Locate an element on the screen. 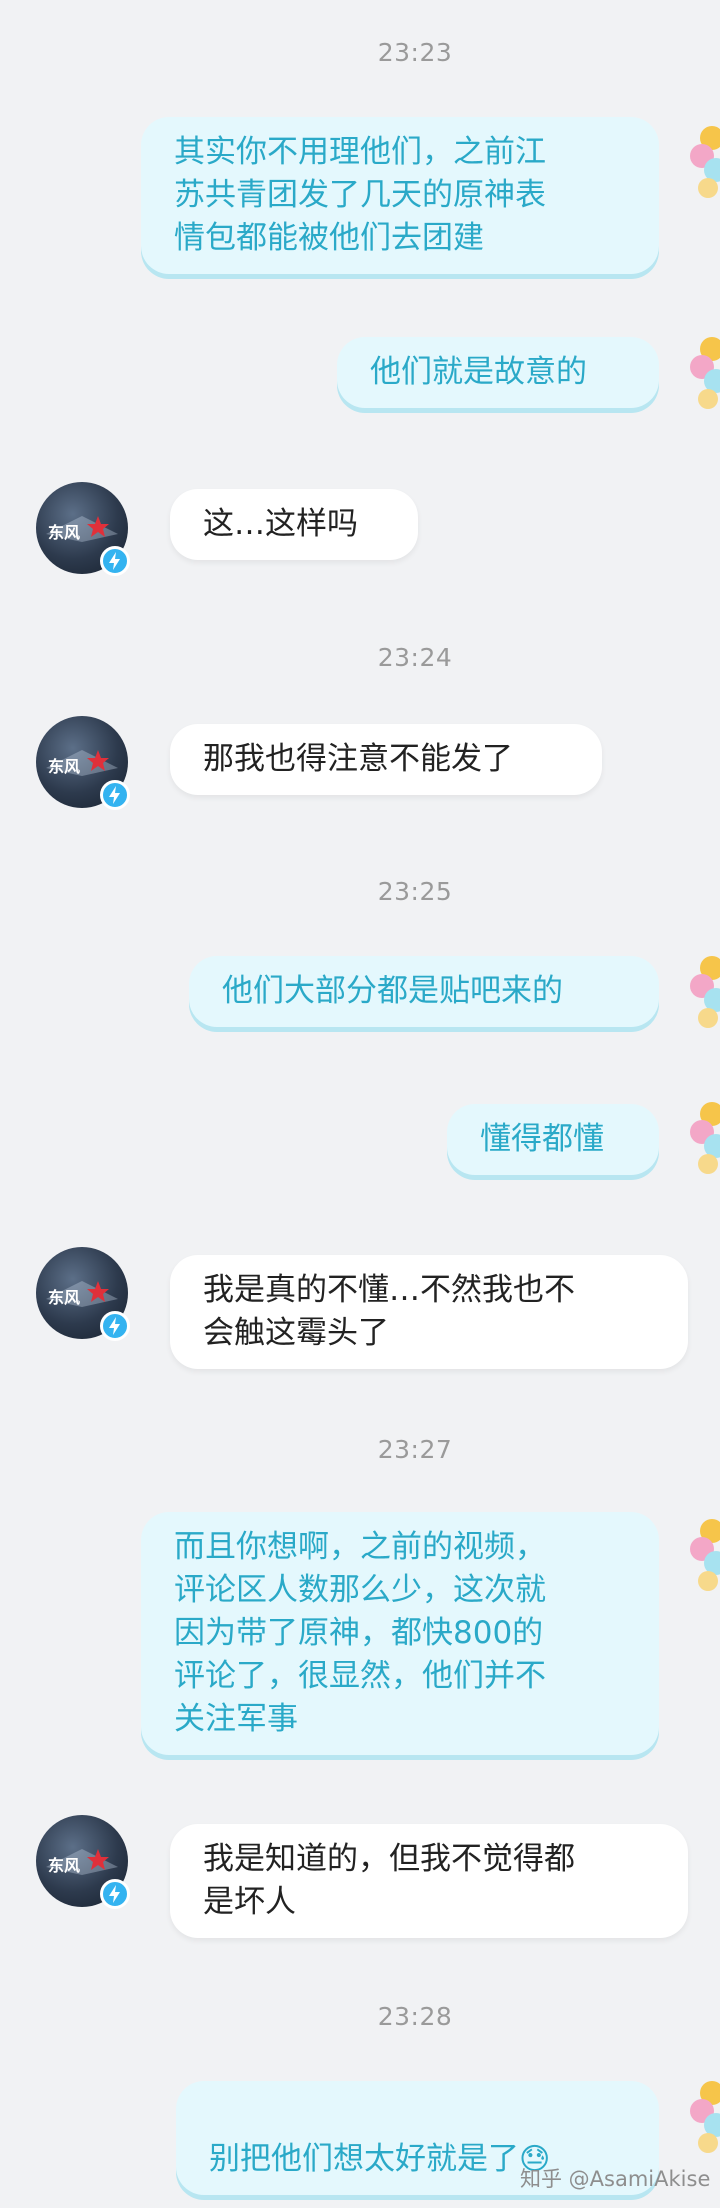  watermark: 知乎 @AsamiAkise is located at coordinates (615, 2179).